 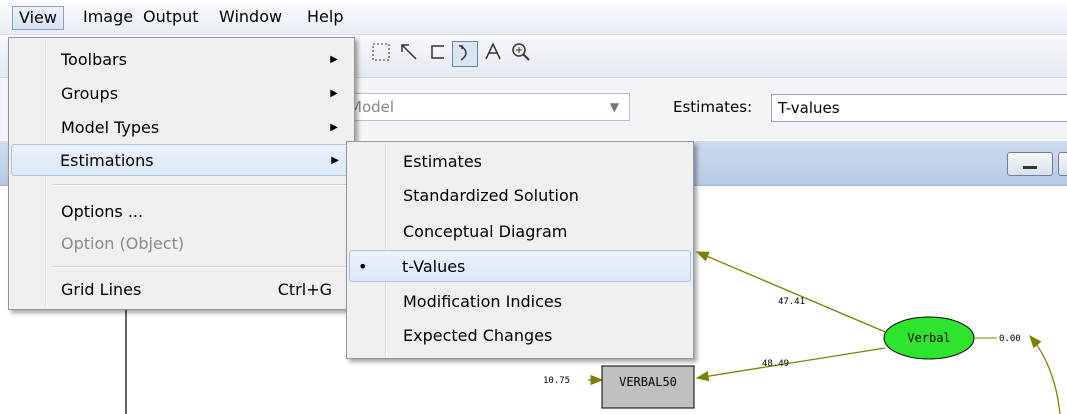 What do you see at coordinates (520, 162) in the screenshot?
I see `submenu-item-estimates: Estimates` at bounding box center [520, 162].